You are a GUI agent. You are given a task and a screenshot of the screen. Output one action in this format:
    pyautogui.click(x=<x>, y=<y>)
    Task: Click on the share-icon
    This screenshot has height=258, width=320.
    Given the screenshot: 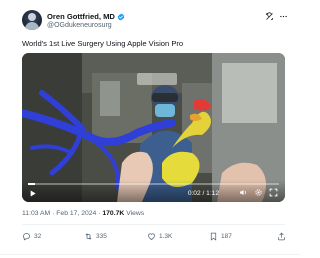 What is the action you would take?
    pyautogui.click(x=281, y=236)
    